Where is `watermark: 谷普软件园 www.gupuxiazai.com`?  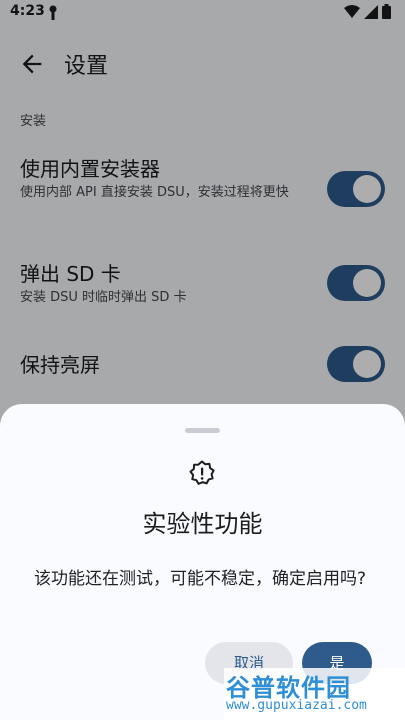 watermark: 谷普软件园 www.gupuxiazai.com is located at coordinates (314, 694).